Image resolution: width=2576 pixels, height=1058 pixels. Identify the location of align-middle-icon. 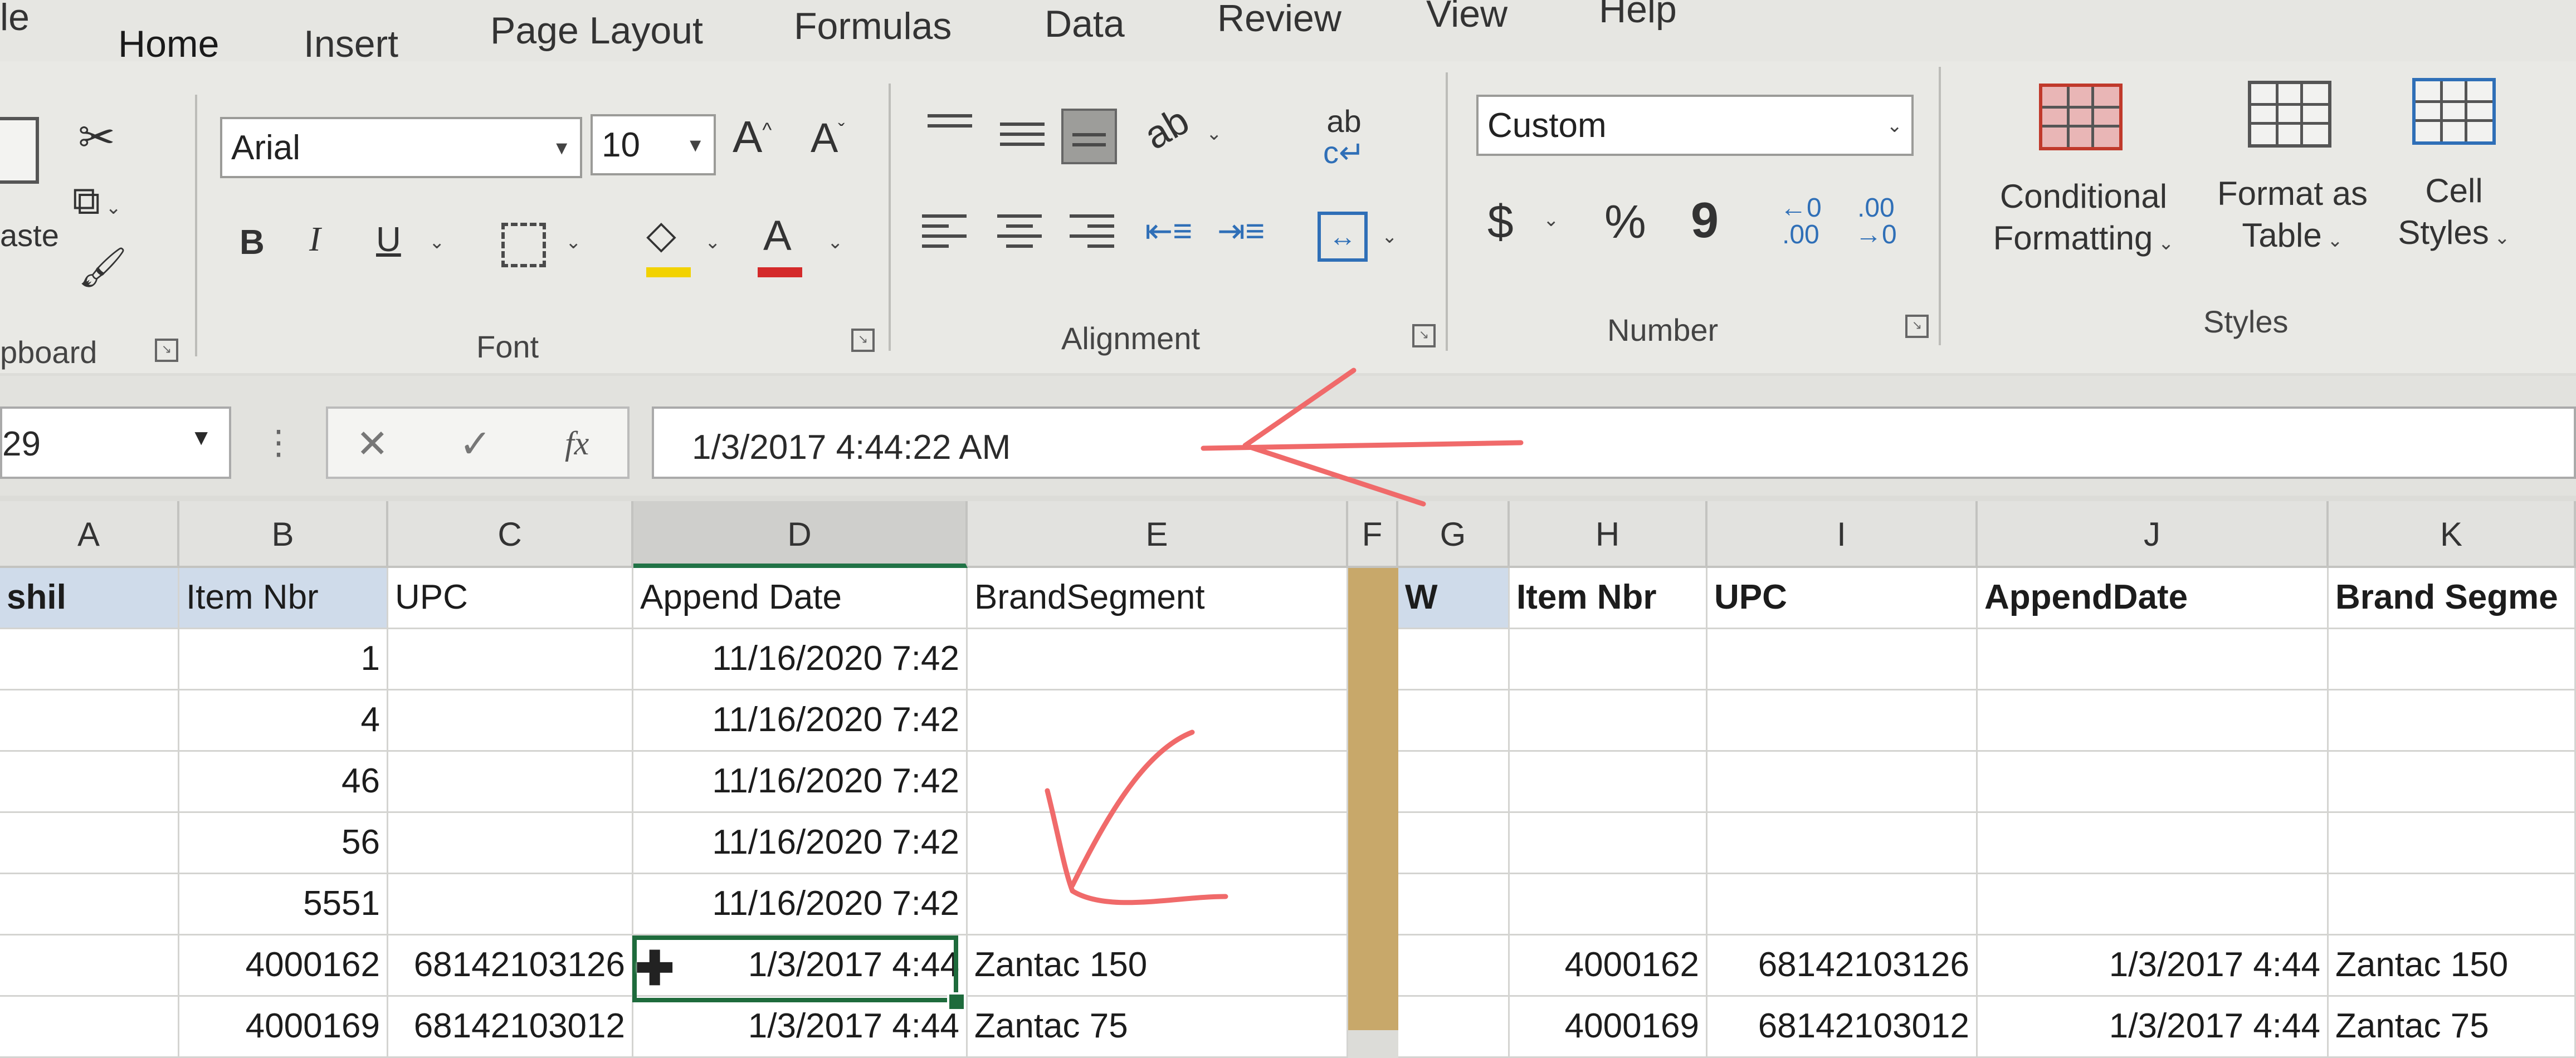
(1022, 138).